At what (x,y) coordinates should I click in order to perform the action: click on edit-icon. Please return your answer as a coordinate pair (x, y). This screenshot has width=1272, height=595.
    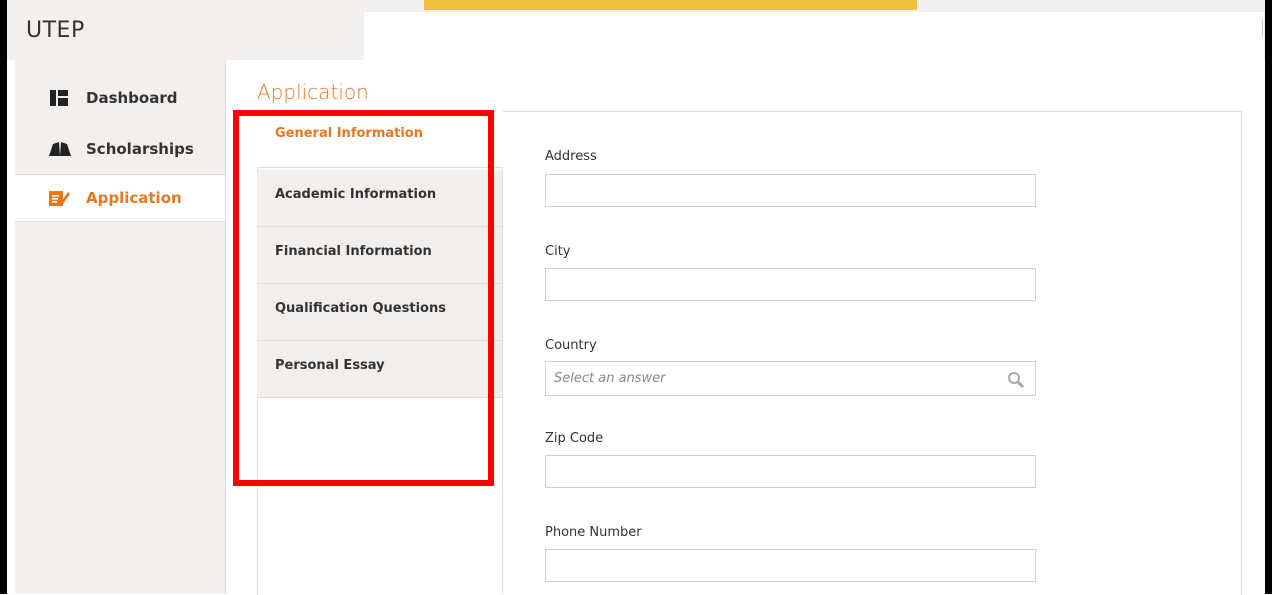
    Looking at the image, I should click on (59, 198).